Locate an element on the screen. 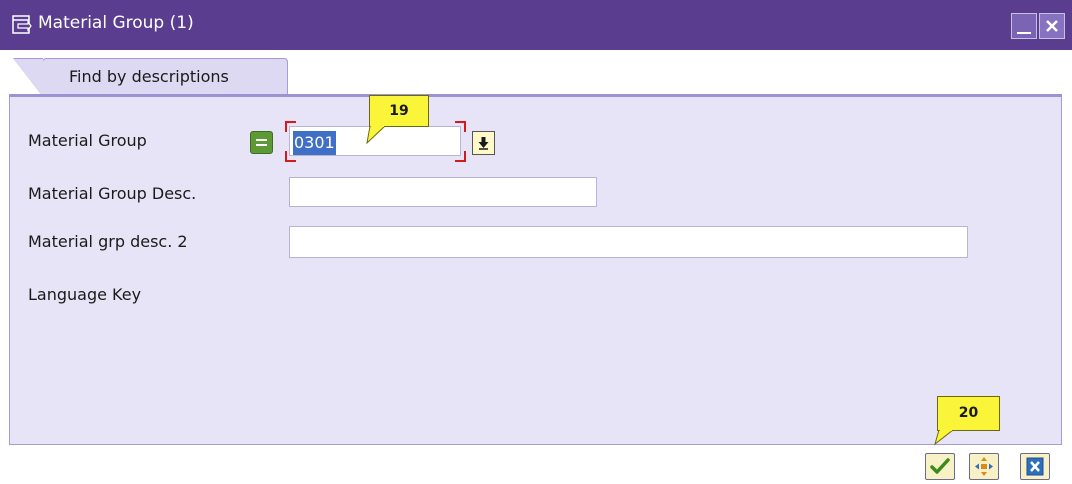 The width and height of the screenshot is (1072, 484). callout-20: 20 is located at coordinates (968, 413).